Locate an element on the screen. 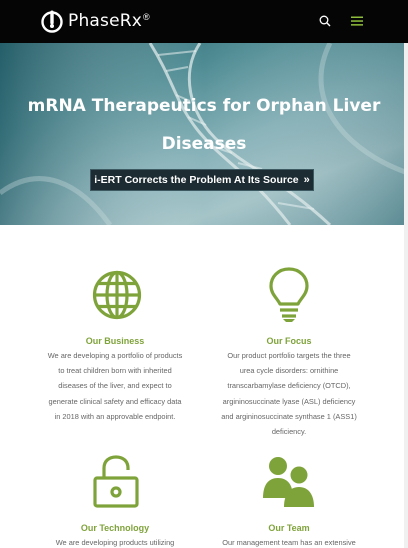 The image size is (408, 548). description-line: We are developing products utilizing is located at coordinates (115, 542).